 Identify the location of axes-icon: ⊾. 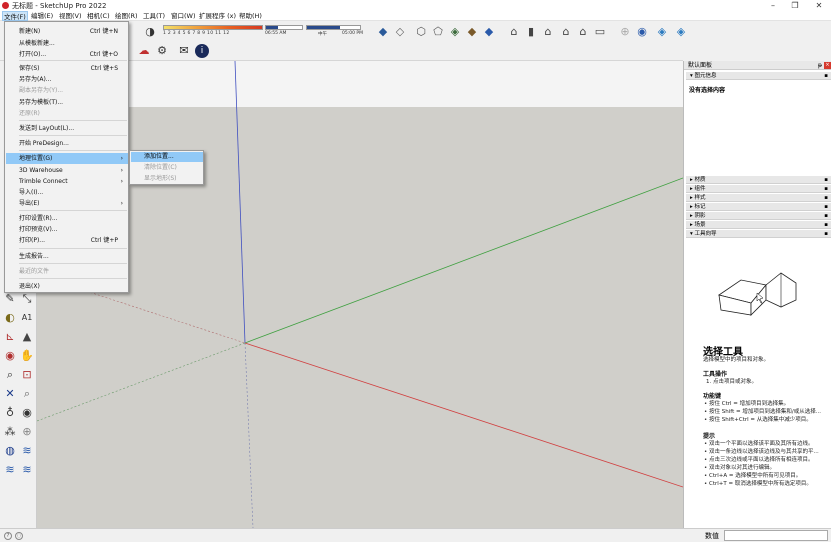
(10, 337).